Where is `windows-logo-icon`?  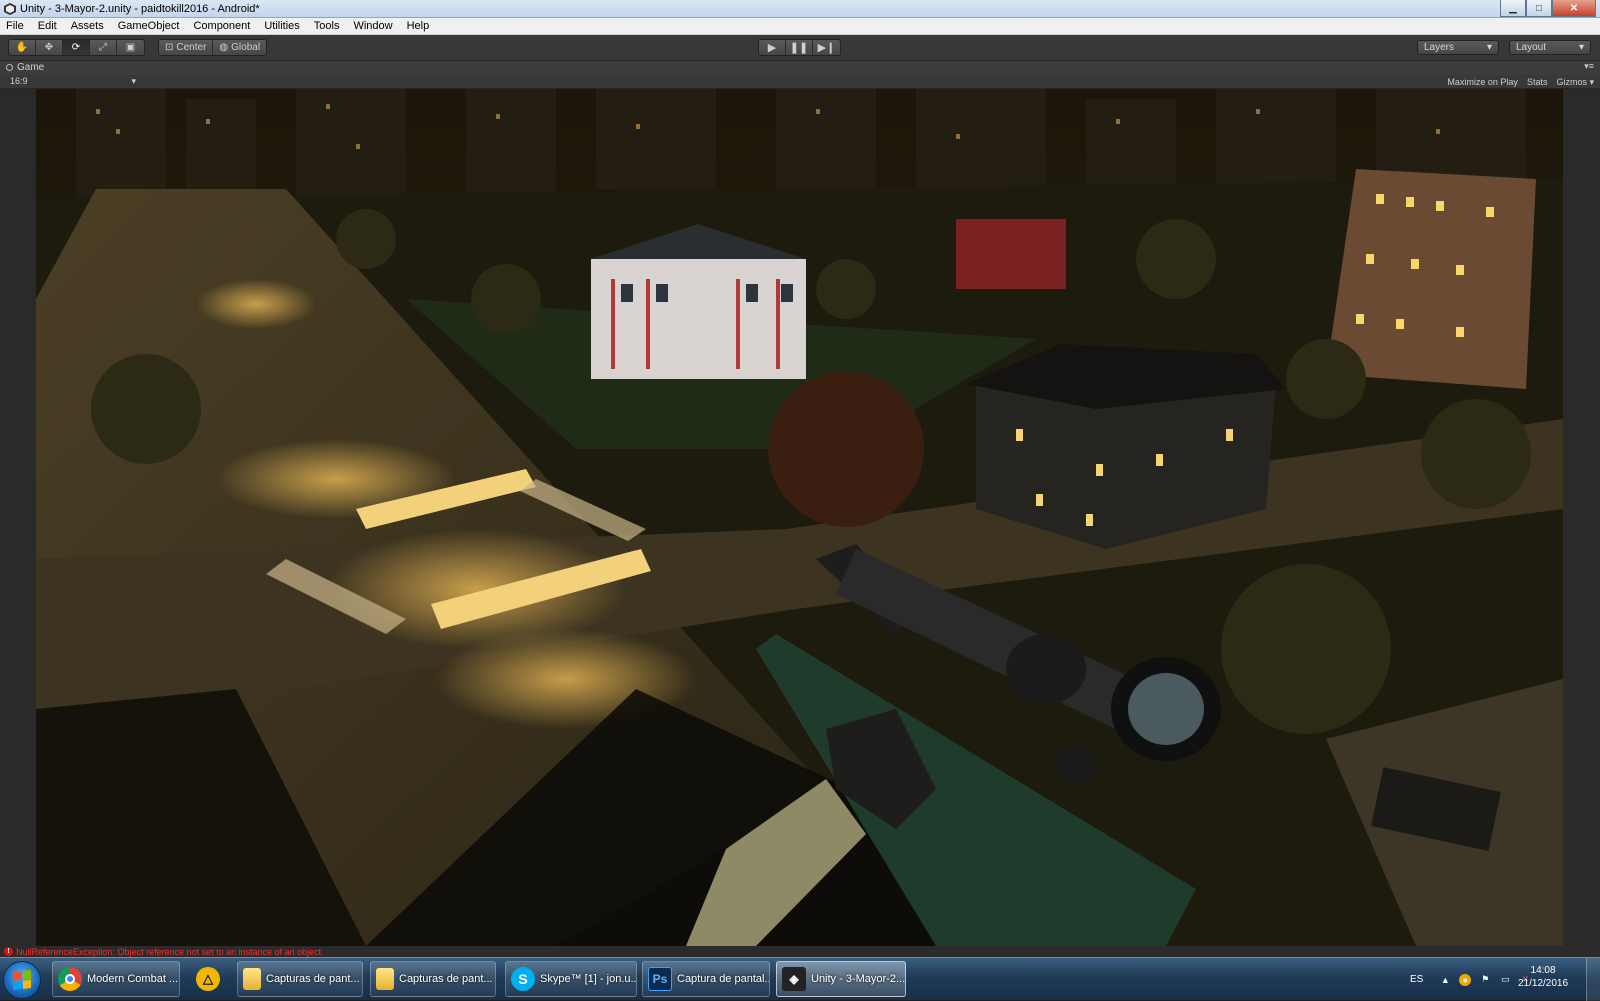 windows-logo-icon is located at coordinates (22, 980).